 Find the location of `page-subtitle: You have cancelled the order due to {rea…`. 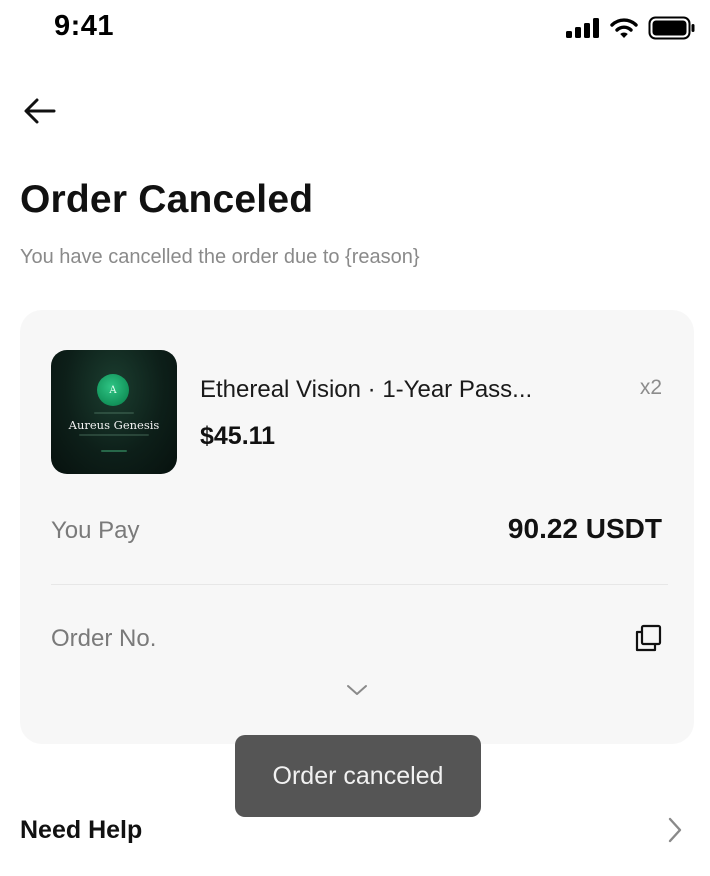

page-subtitle: You have cancelled the order due to {rea… is located at coordinates (220, 257).